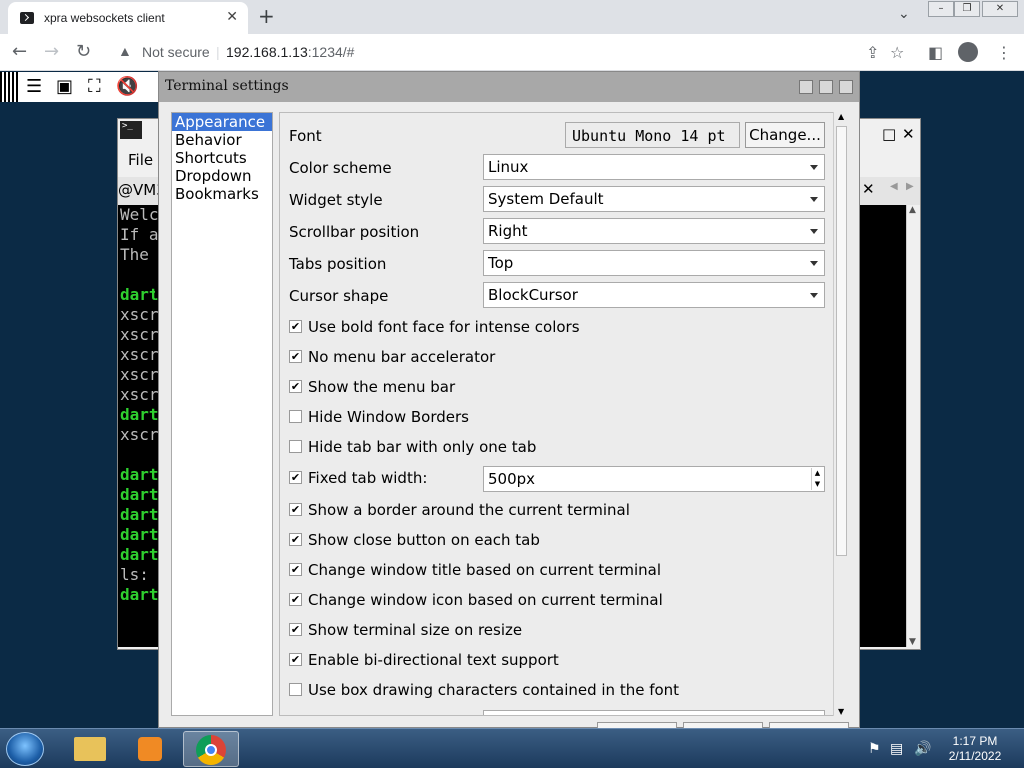  I want to click on system-clock: 1:17 PM 2/11/2022, so click(975, 749).